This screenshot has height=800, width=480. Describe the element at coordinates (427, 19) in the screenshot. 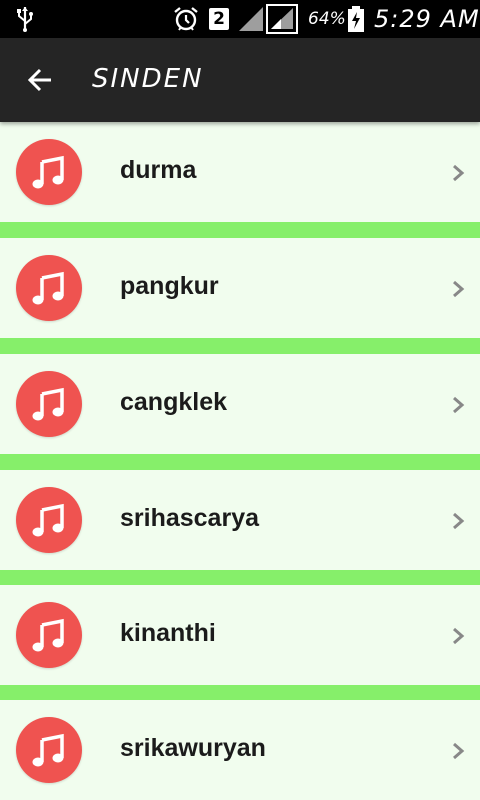

I see `clock-time: 5:29 AM` at that location.